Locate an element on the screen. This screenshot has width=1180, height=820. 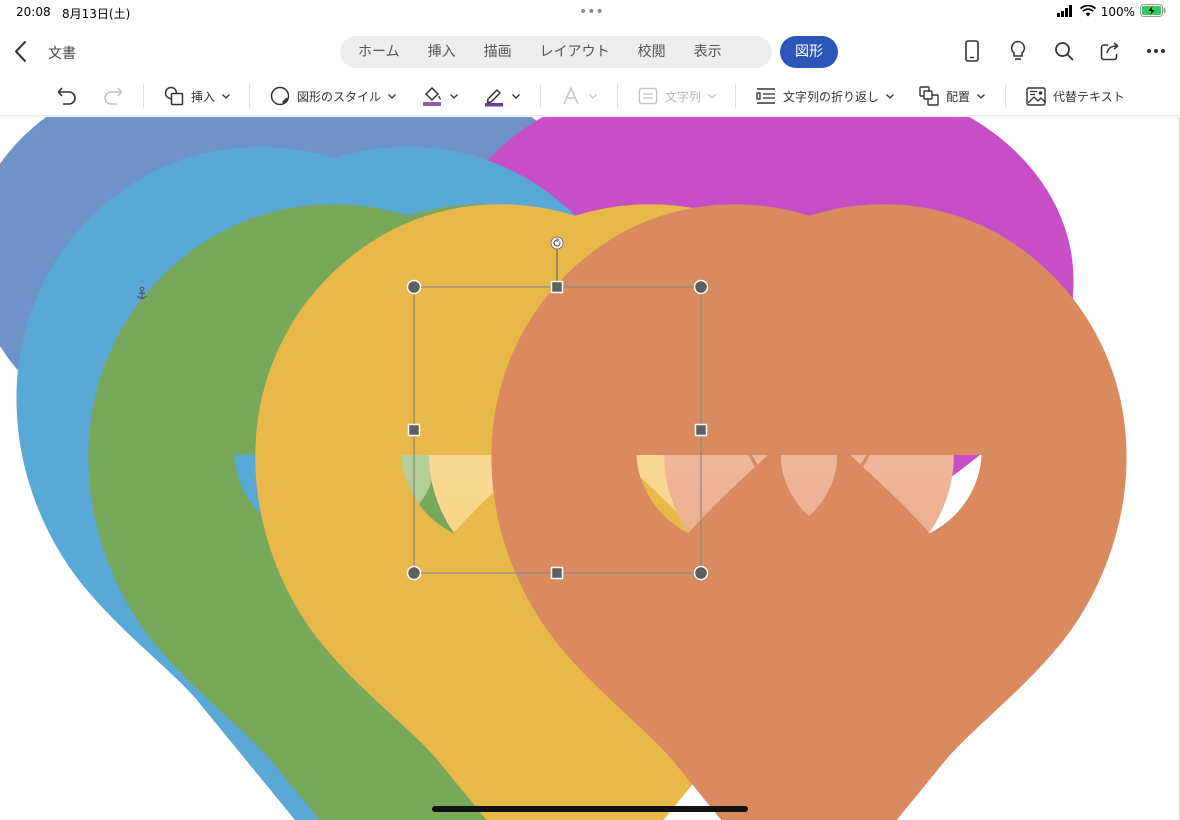
lightbulb-icon is located at coordinates (1018, 51).